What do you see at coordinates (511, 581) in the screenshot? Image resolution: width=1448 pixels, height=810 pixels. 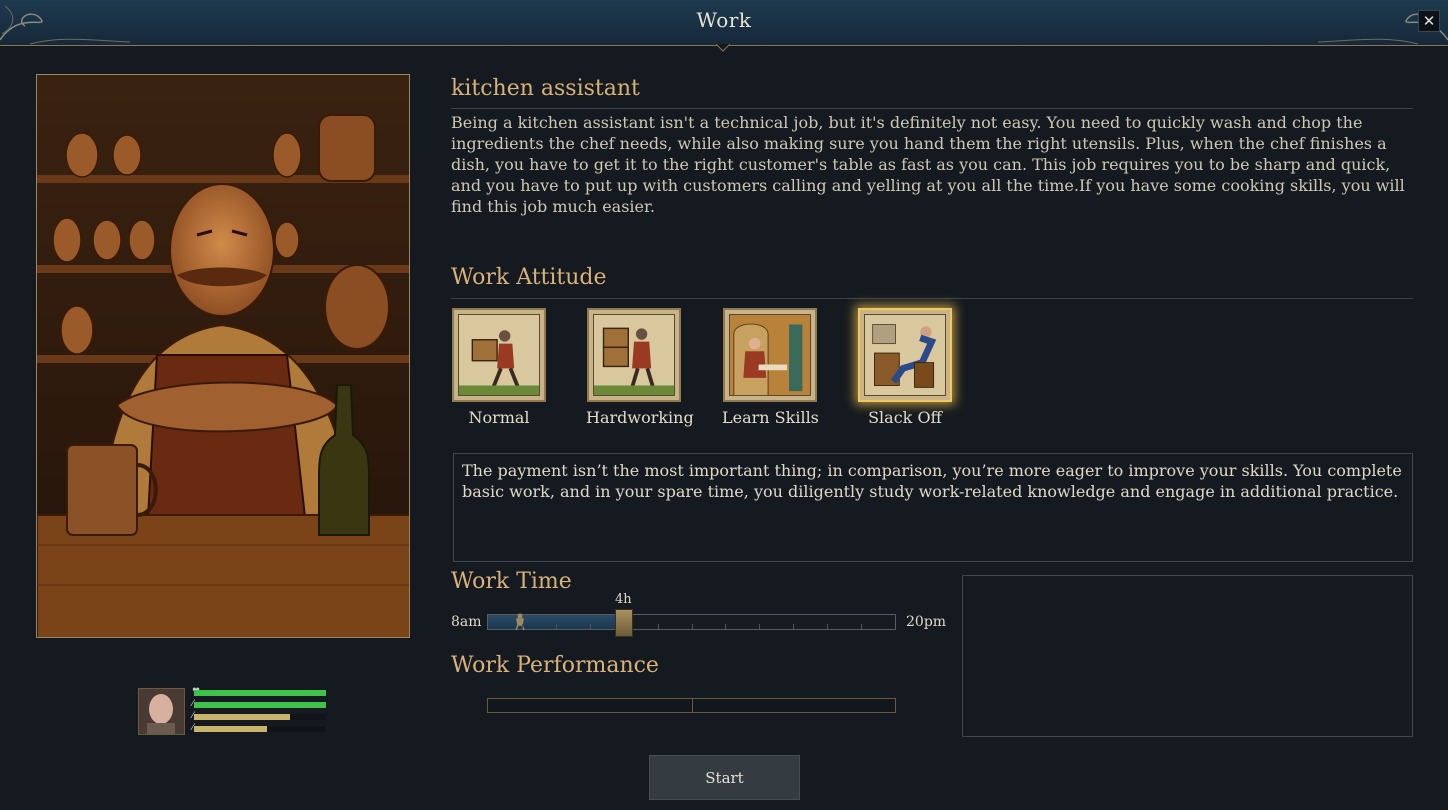 I see `work-time-heading: Work Time` at bounding box center [511, 581].